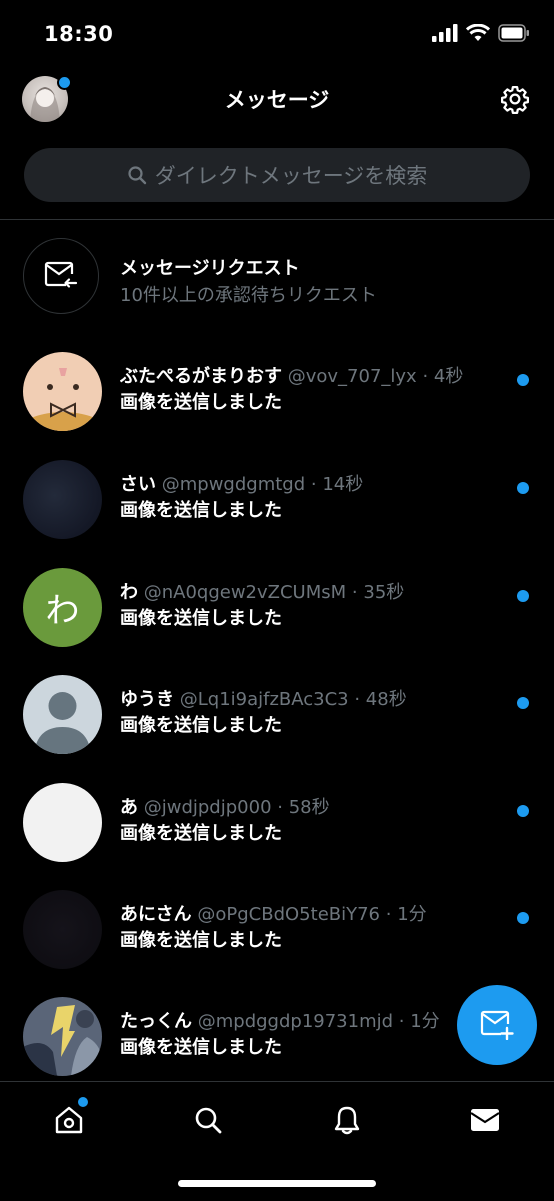 This screenshot has height=1201, width=554. I want to click on compose-message-icon, so click(497, 1025).